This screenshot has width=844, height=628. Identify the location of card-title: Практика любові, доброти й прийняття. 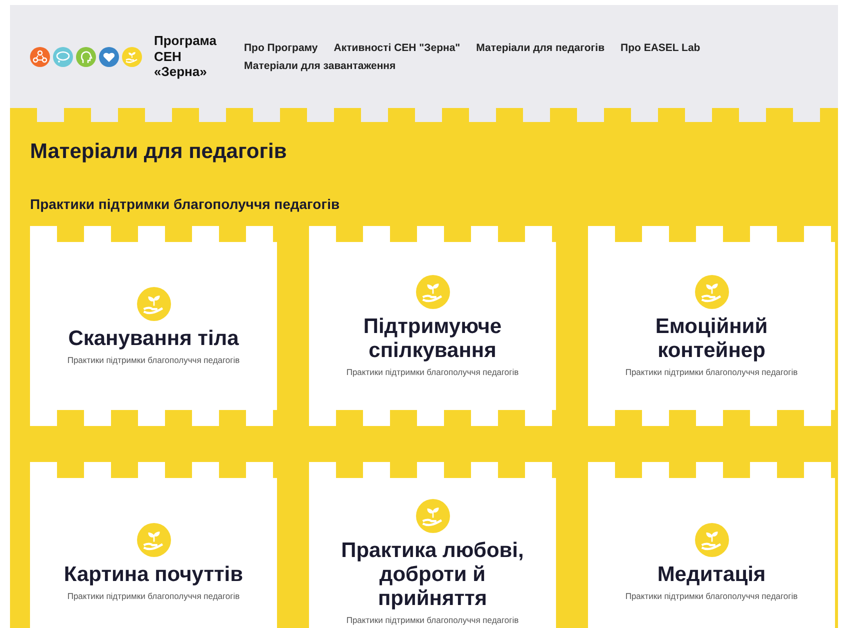
(432, 575).